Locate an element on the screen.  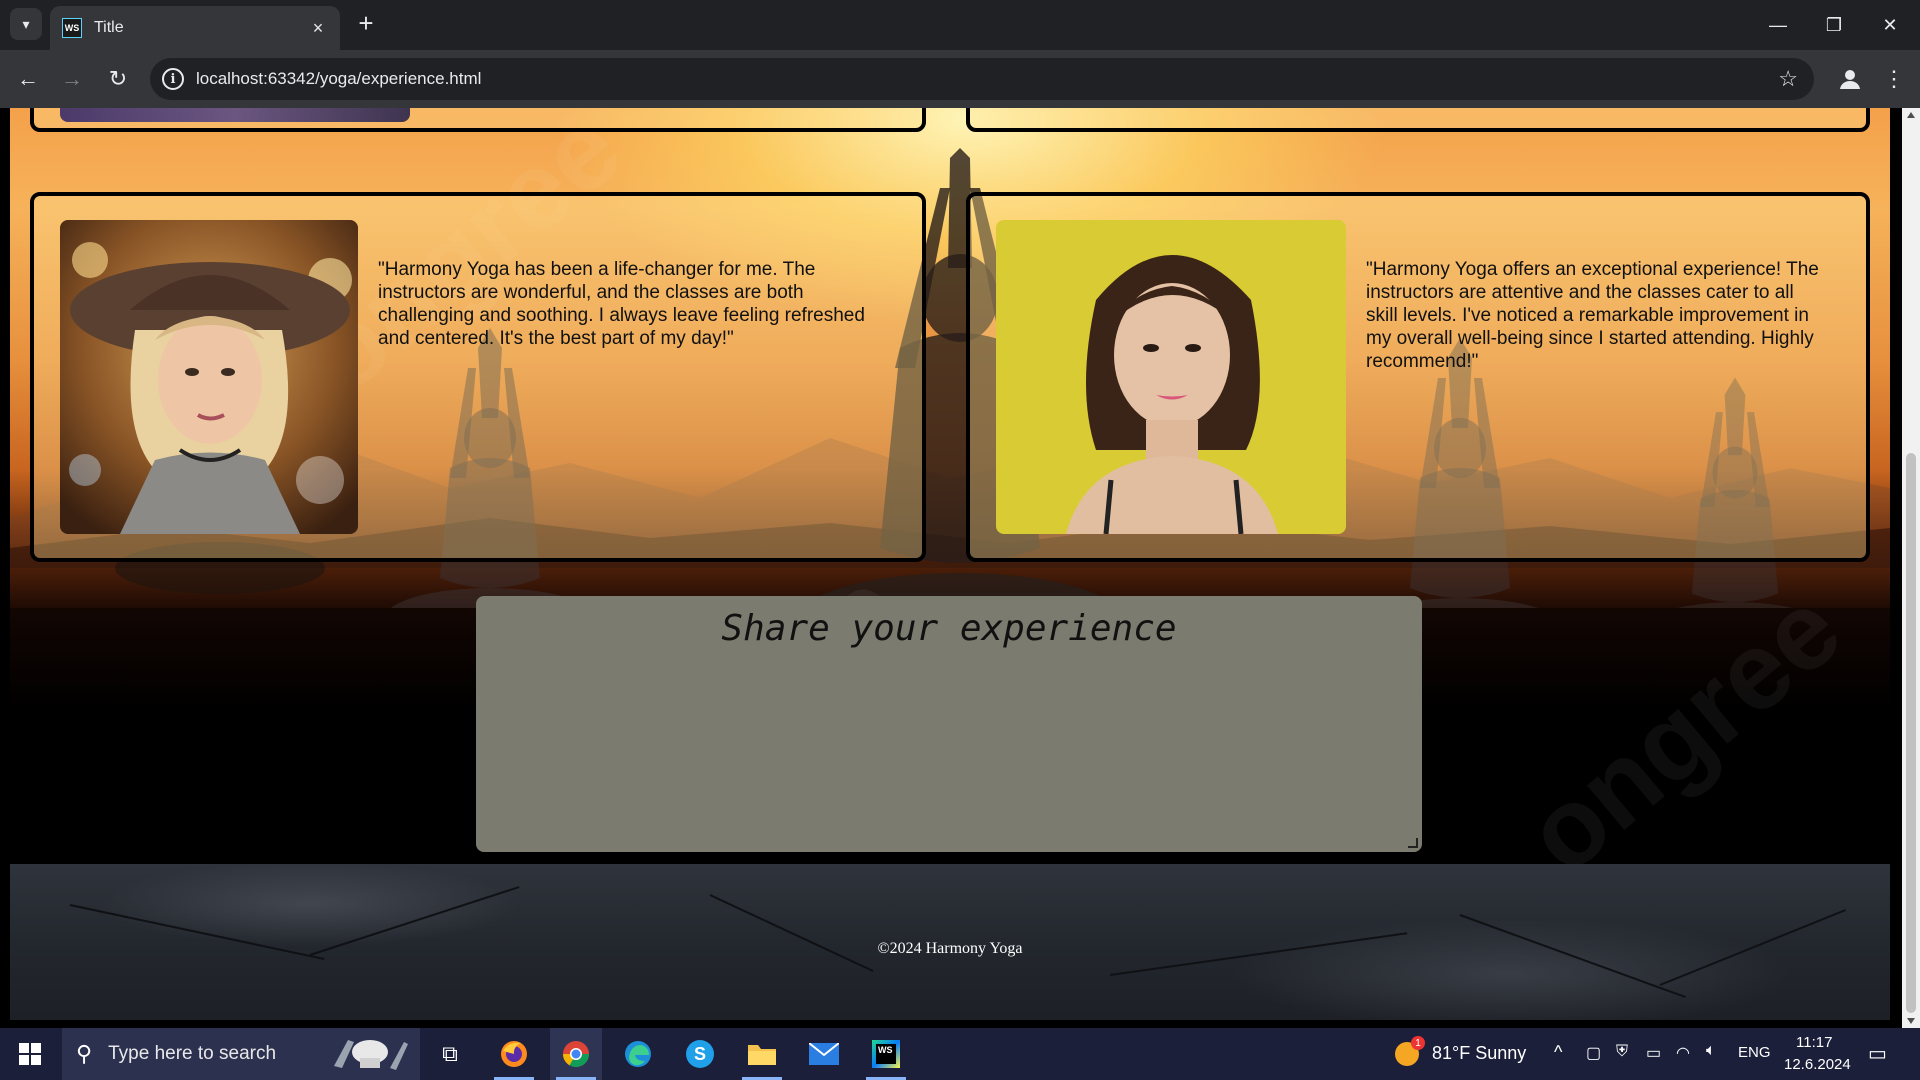
new-tab-plus-icon: + is located at coordinates (366, 24).